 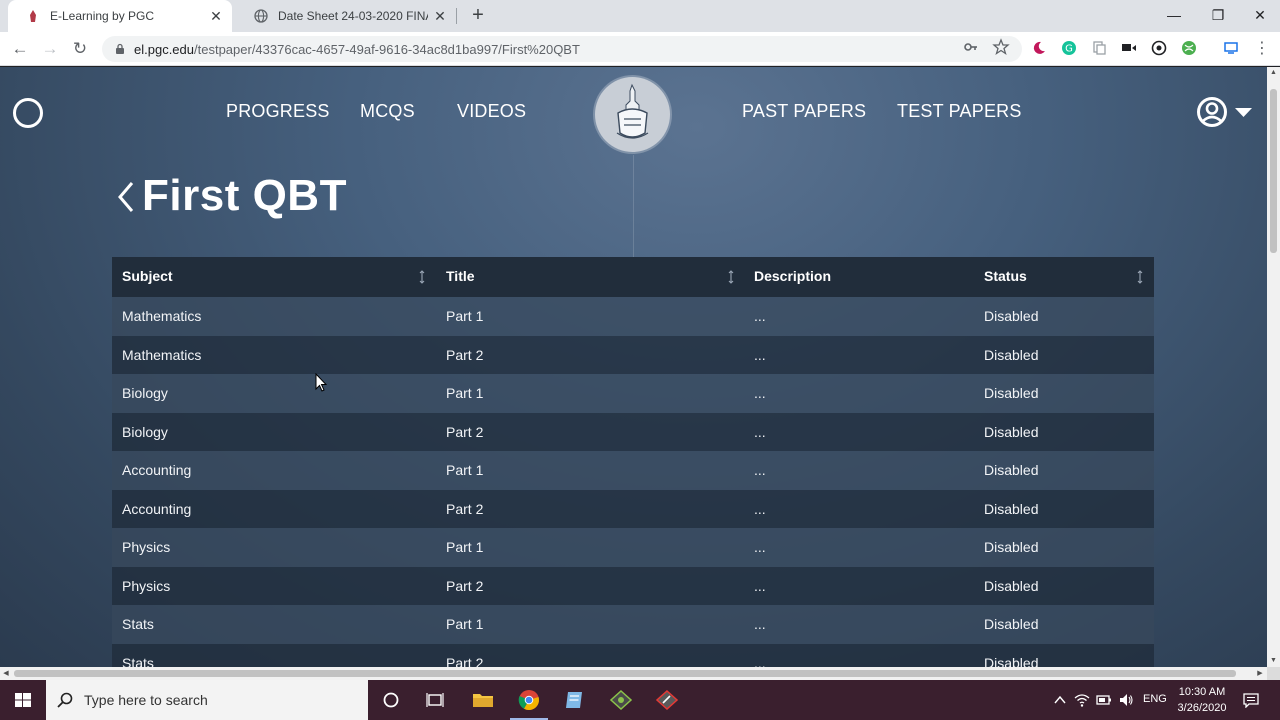 What do you see at coordinates (244, 195) in the screenshot?
I see `page-title: First QBT` at bounding box center [244, 195].